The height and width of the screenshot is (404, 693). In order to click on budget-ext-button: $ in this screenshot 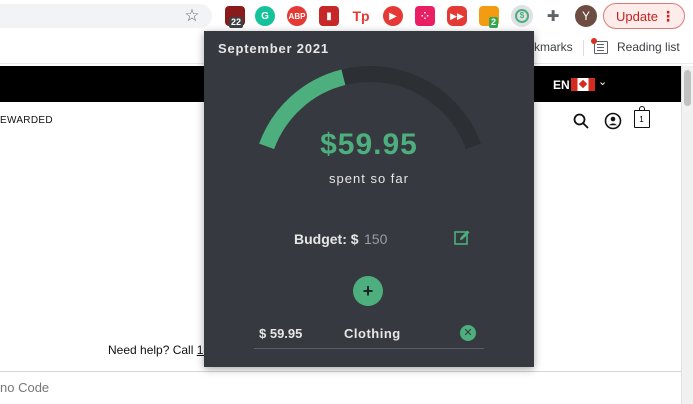, I will do `click(522, 16)`.